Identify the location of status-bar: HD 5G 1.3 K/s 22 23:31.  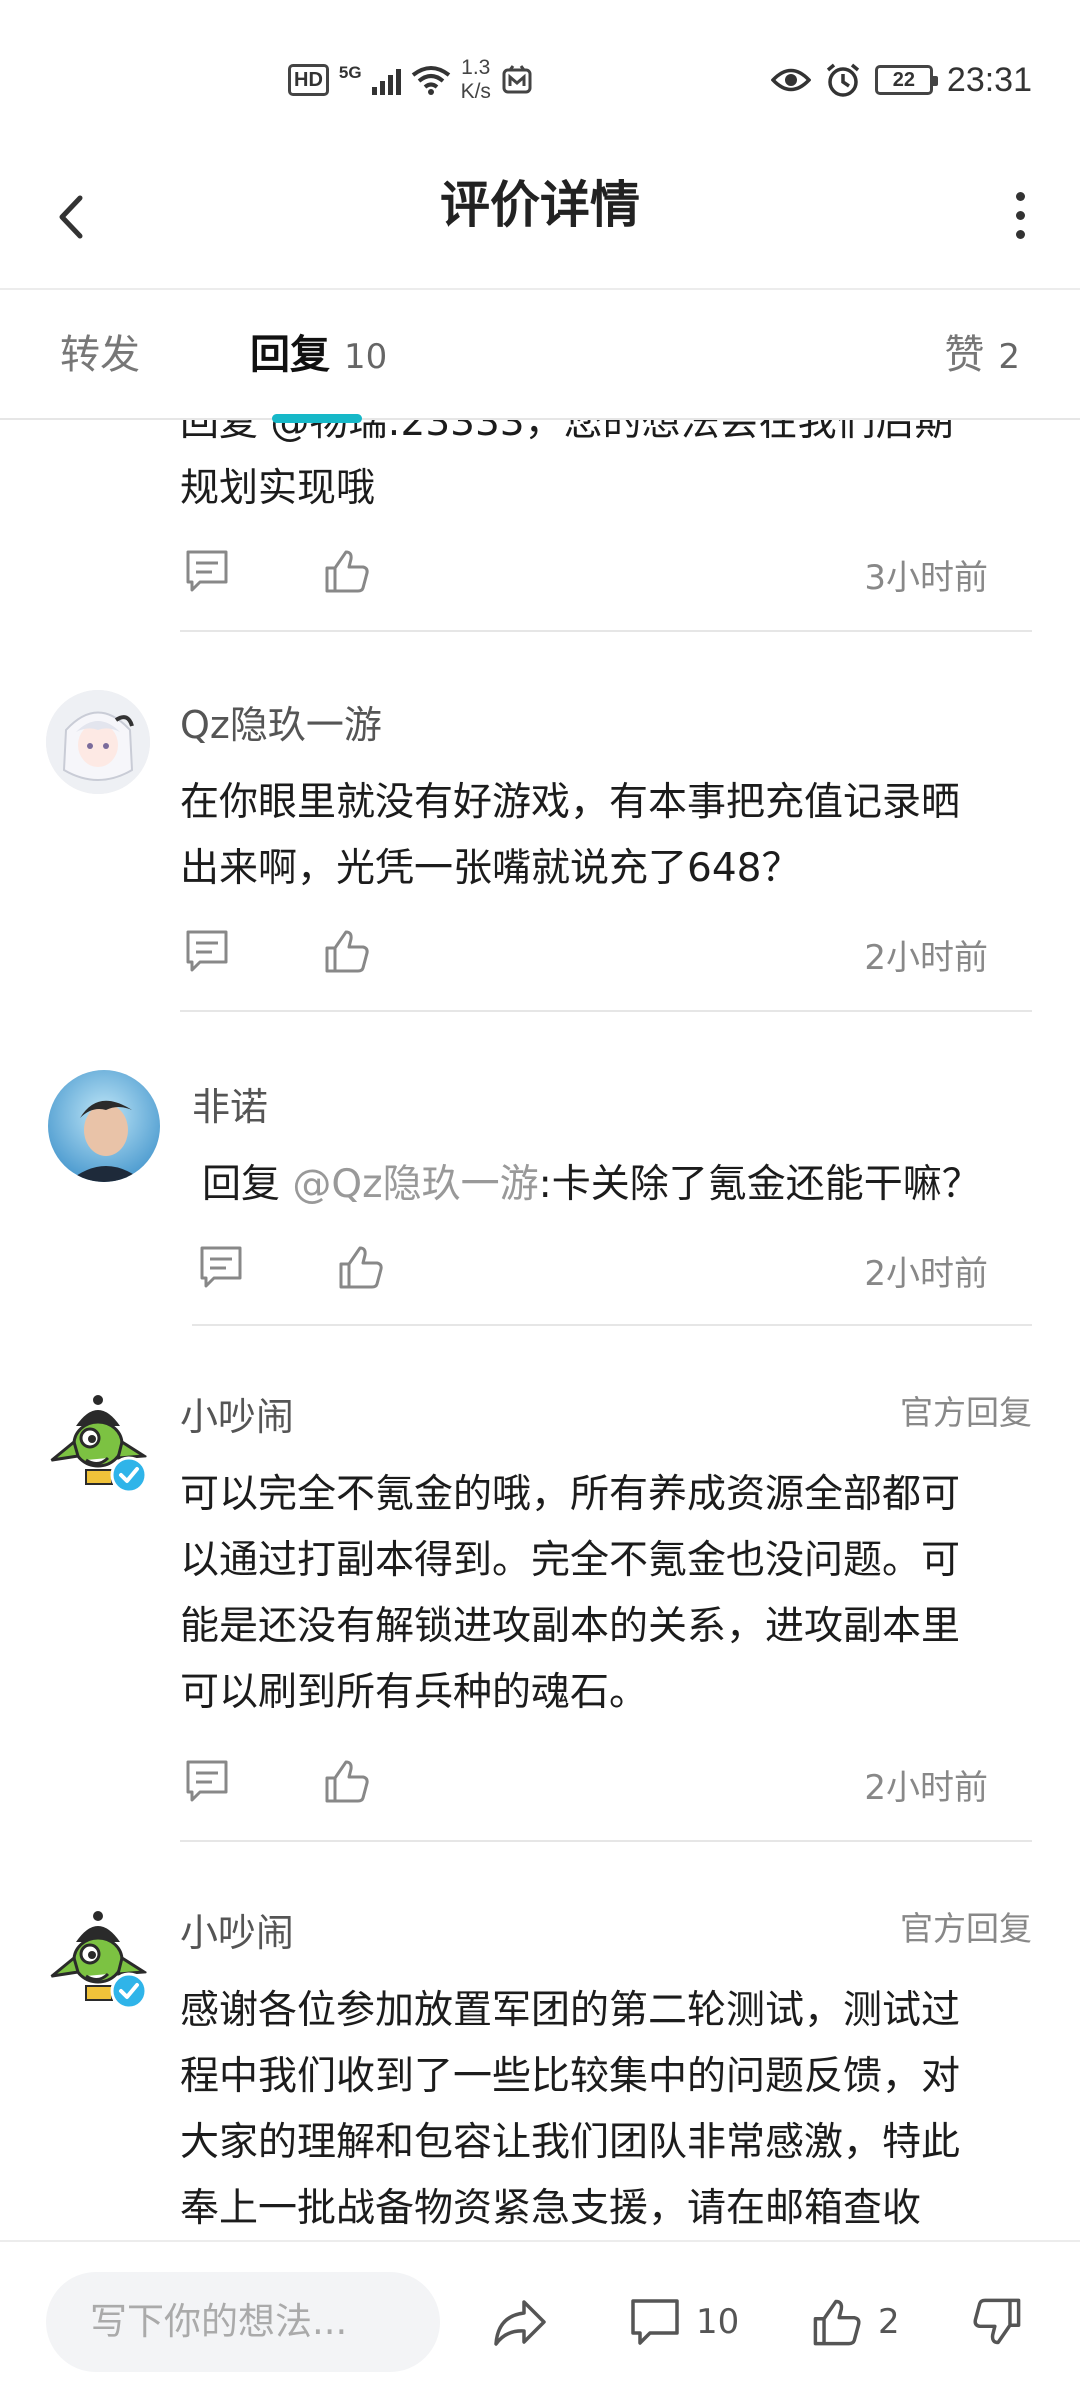
(540, 70).